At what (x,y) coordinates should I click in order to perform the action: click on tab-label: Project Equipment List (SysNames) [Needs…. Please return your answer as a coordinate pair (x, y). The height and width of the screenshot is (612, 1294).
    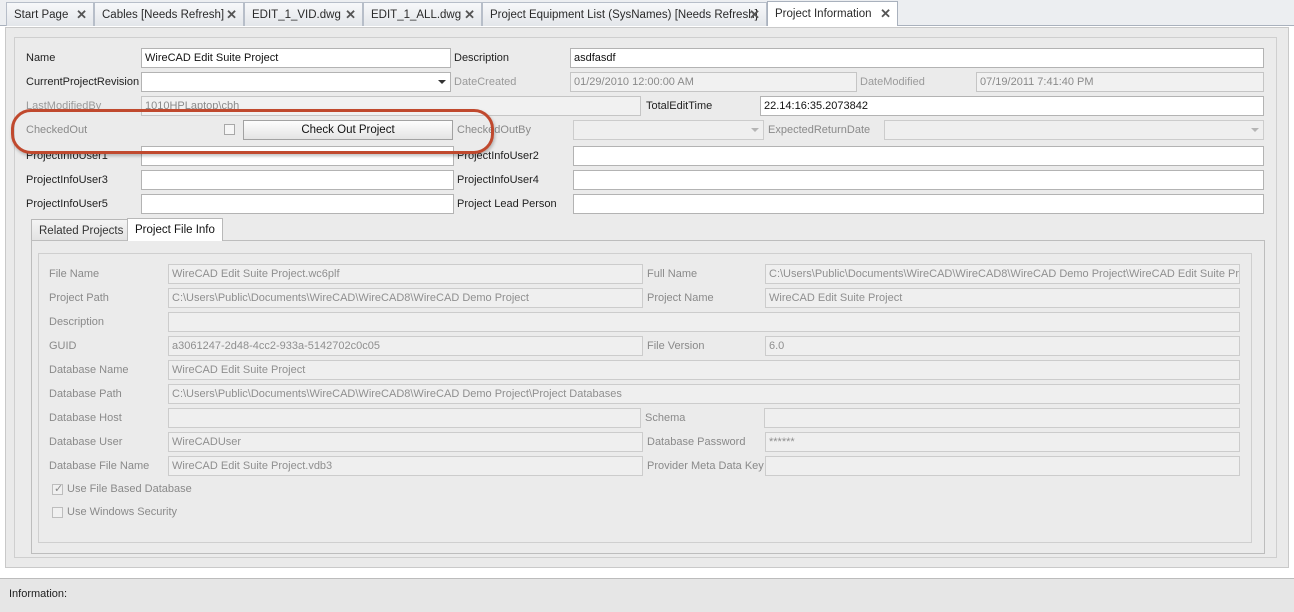
    Looking at the image, I should click on (624, 14).